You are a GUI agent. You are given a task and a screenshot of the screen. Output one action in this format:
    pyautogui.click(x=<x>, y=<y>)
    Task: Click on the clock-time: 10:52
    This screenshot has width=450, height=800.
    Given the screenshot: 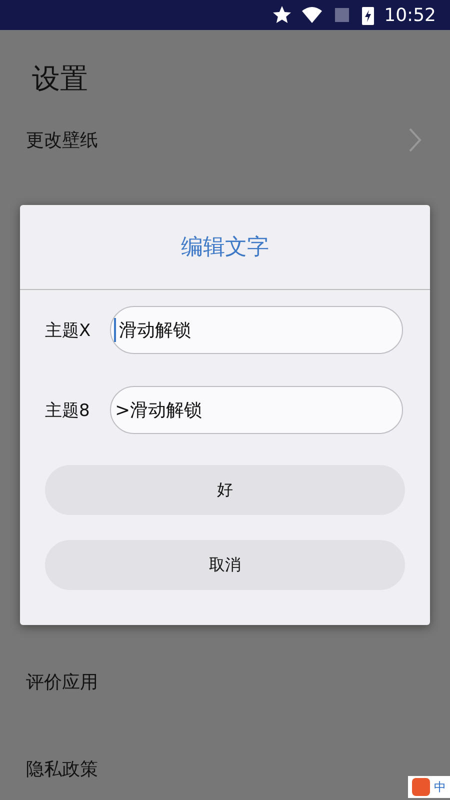 What is the action you would take?
    pyautogui.click(x=410, y=15)
    